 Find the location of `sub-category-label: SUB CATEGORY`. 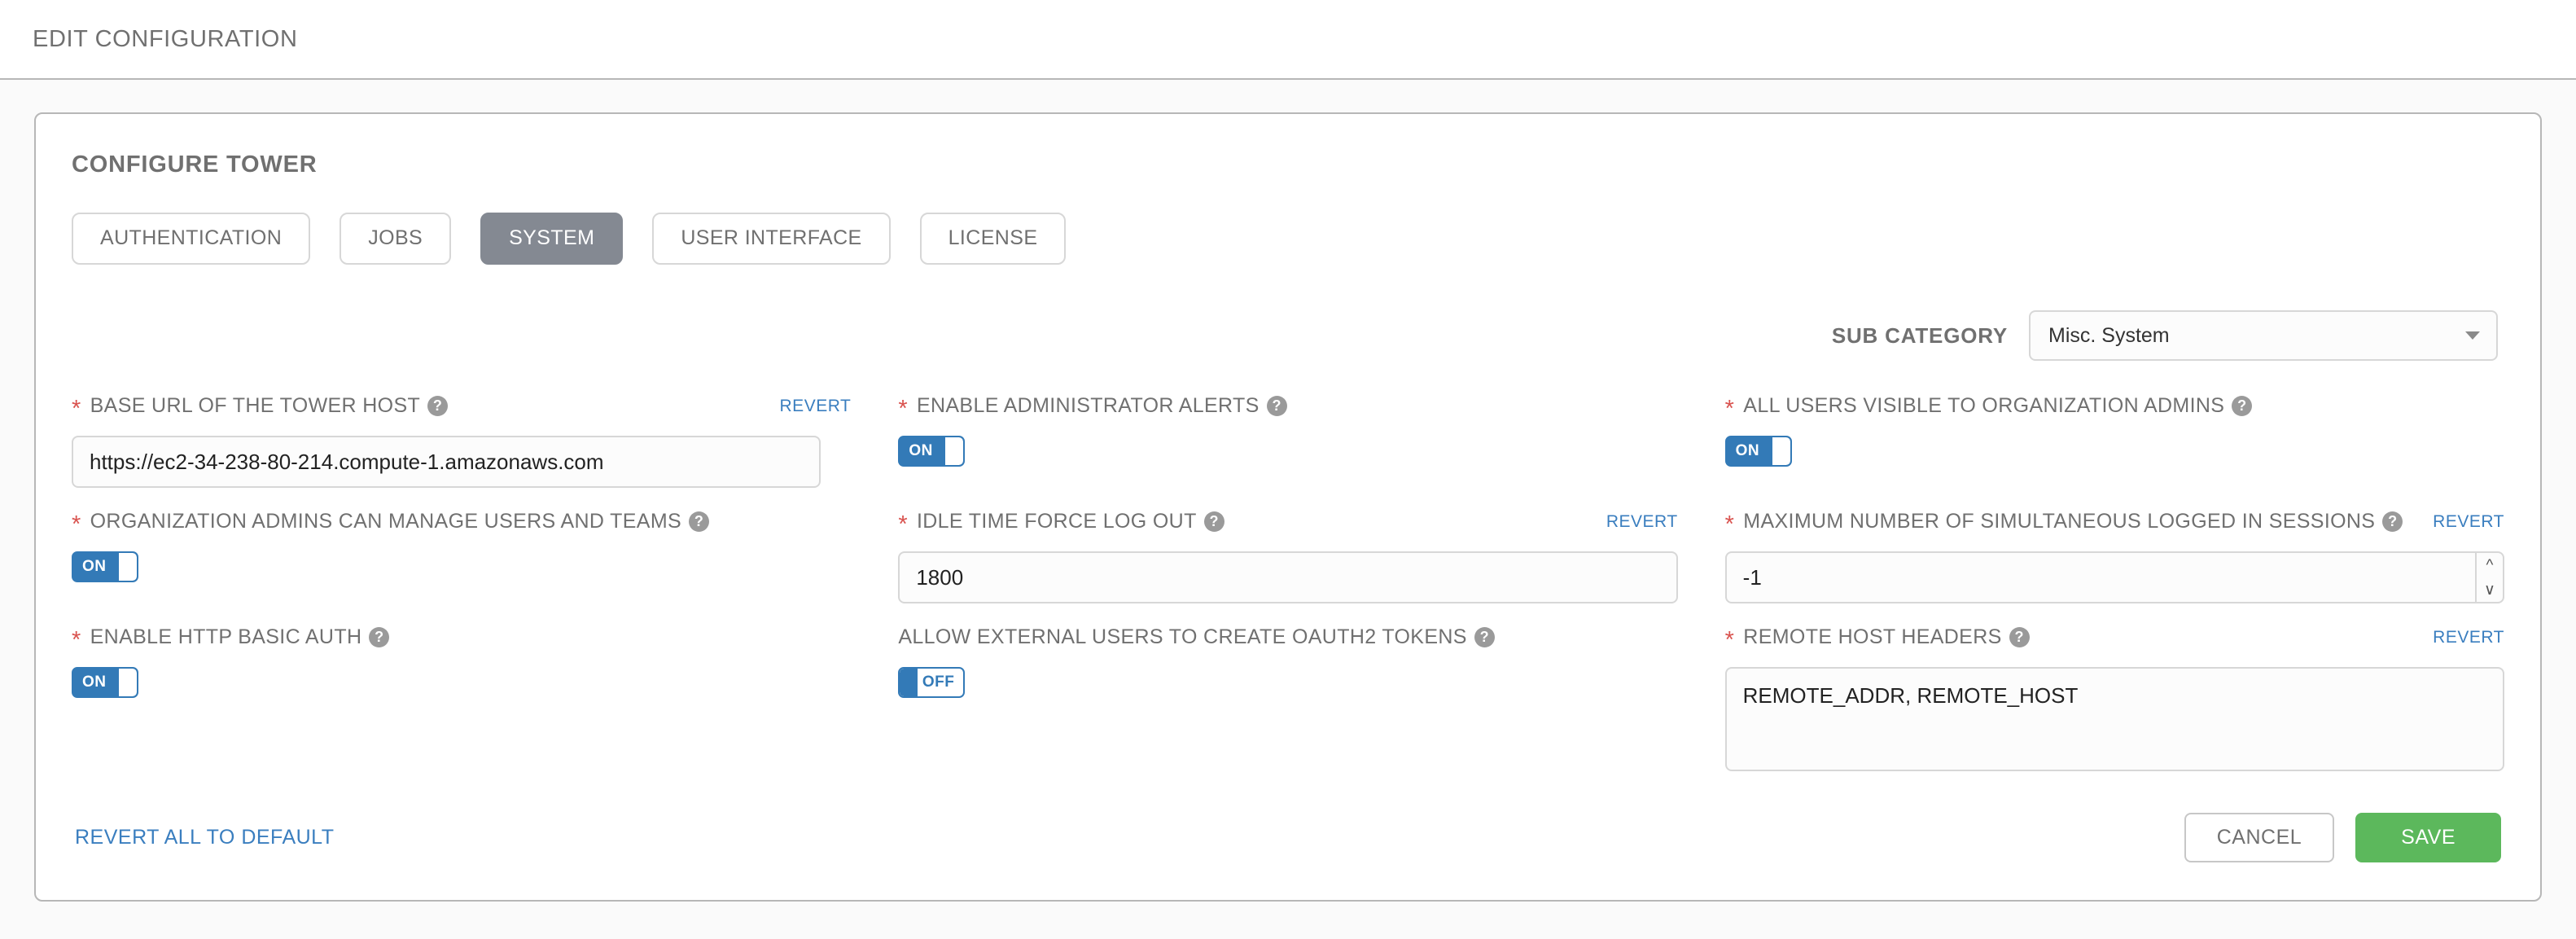

sub-category-label: SUB CATEGORY is located at coordinates (1919, 336).